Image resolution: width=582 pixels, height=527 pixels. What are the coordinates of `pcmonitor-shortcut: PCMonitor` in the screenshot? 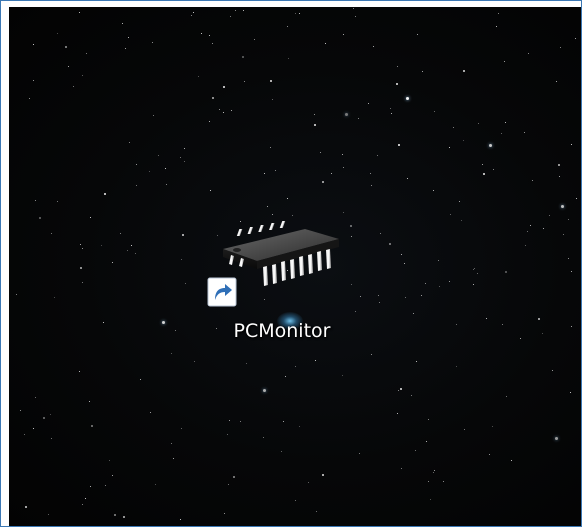 It's located at (282, 289).